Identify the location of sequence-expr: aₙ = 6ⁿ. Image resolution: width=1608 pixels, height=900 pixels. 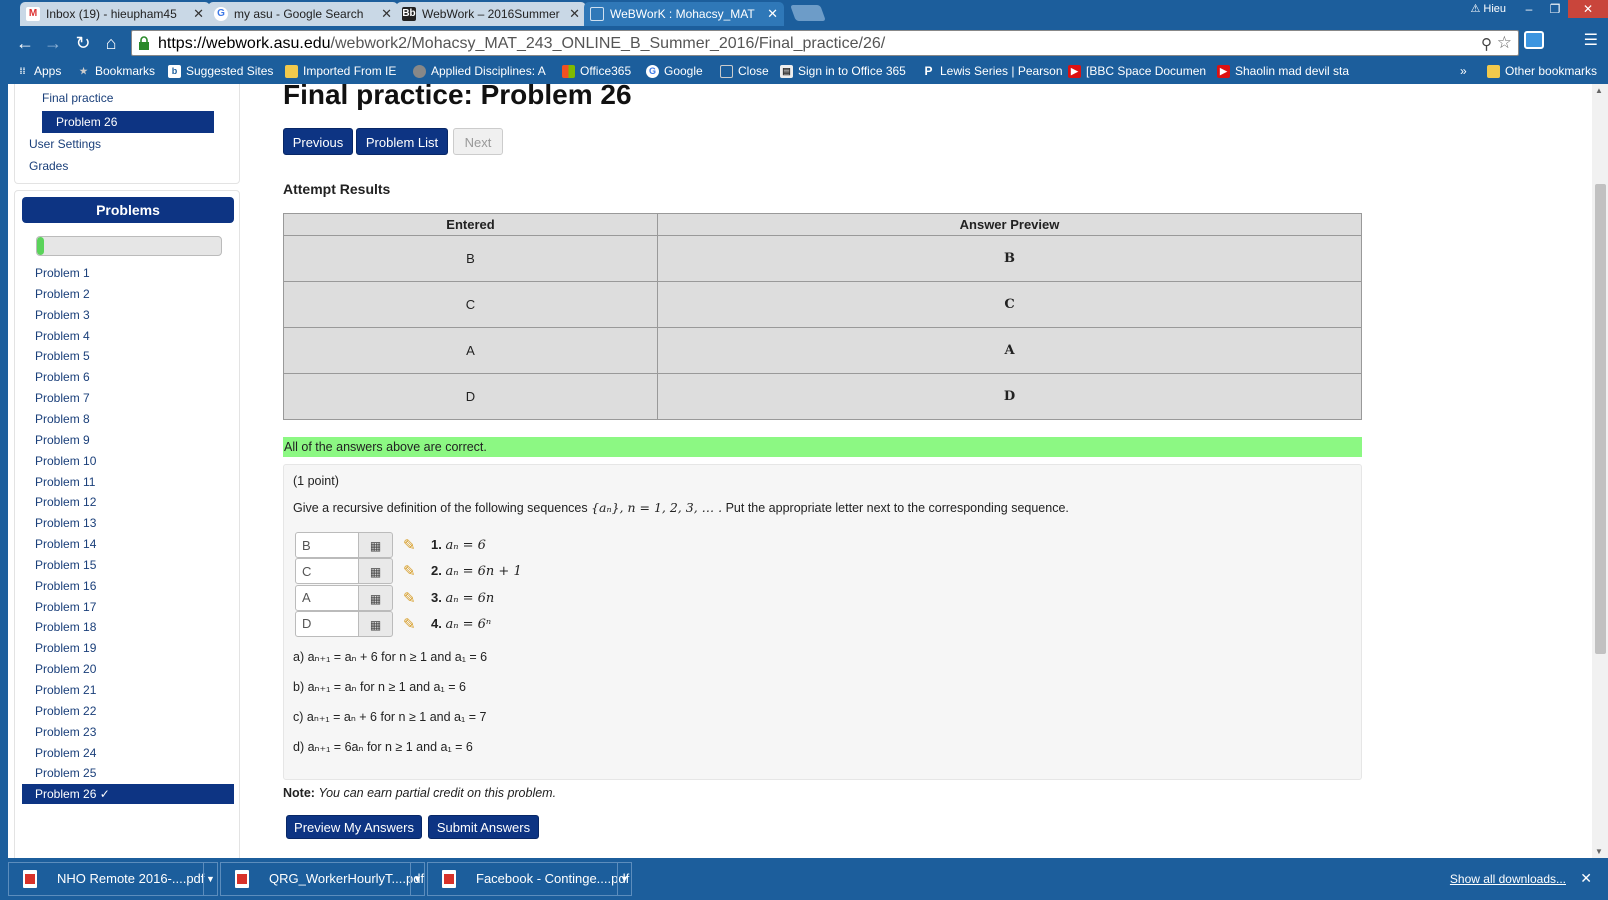
(468, 624).